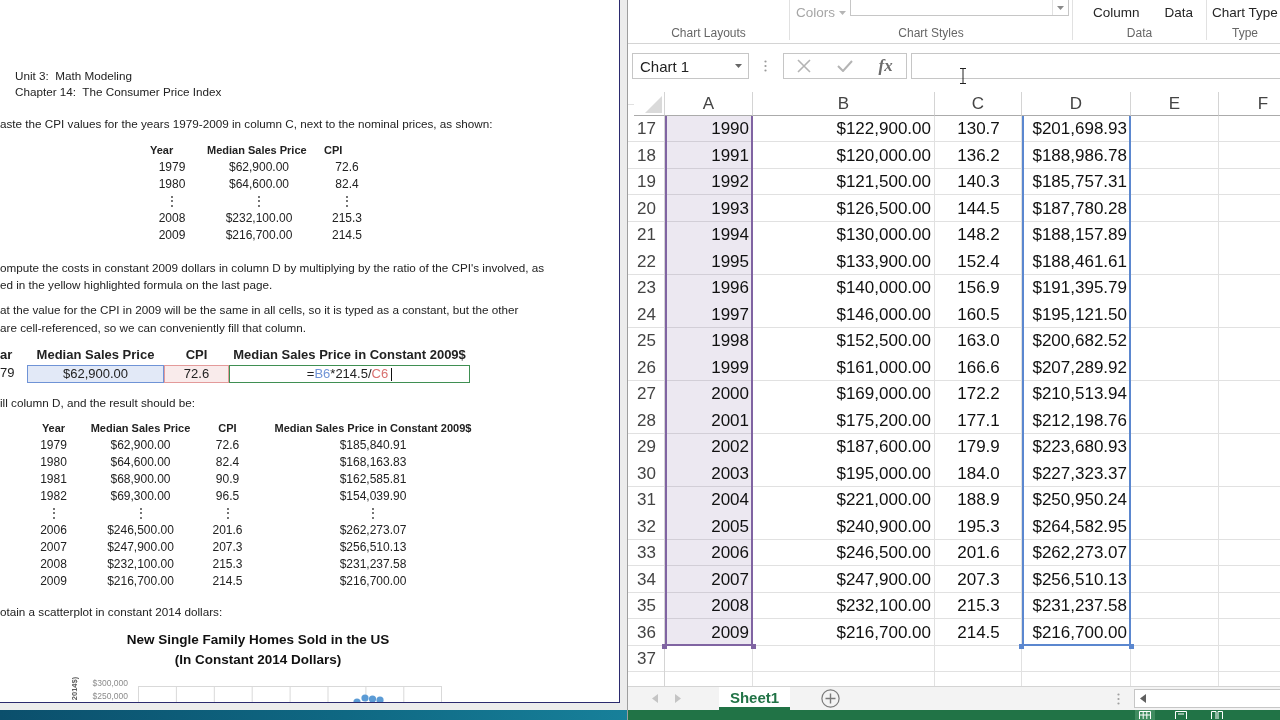 This screenshot has width=1280, height=720. I want to click on select-all-icon, so click(653, 104).